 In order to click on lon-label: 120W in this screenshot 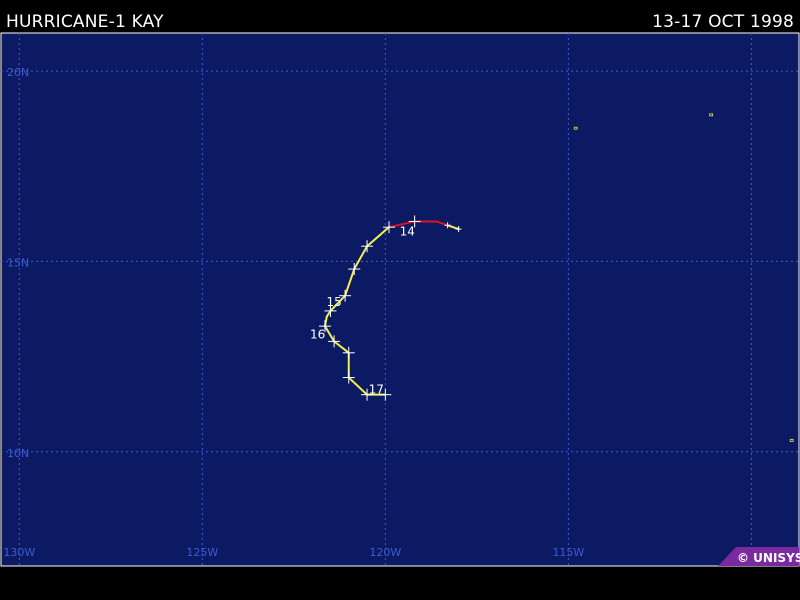, I will do `click(385, 552)`.